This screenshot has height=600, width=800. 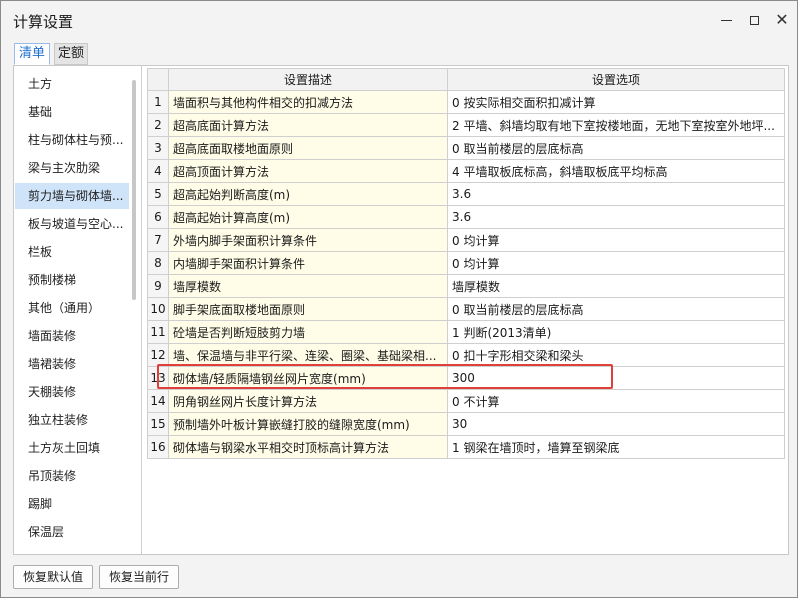 I want to click on row-description: 超高起始判断高度(m), so click(x=308, y=194).